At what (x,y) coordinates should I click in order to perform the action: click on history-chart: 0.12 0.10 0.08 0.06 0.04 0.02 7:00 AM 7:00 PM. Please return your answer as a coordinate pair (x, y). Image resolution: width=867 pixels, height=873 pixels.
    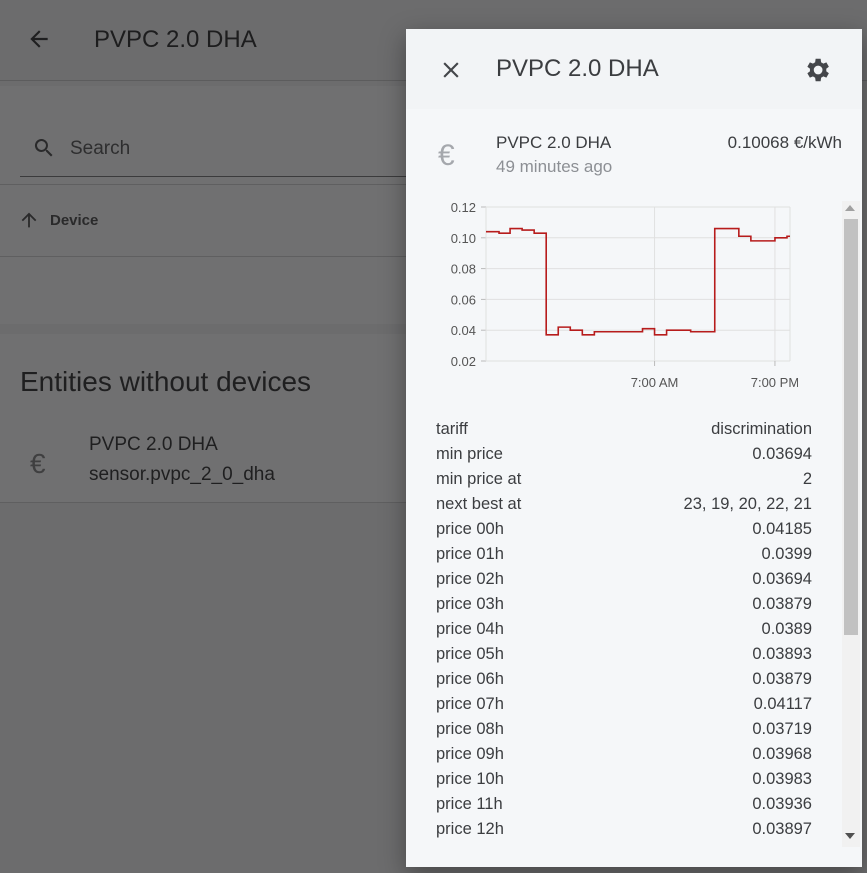
    Looking at the image, I should click on (616, 304).